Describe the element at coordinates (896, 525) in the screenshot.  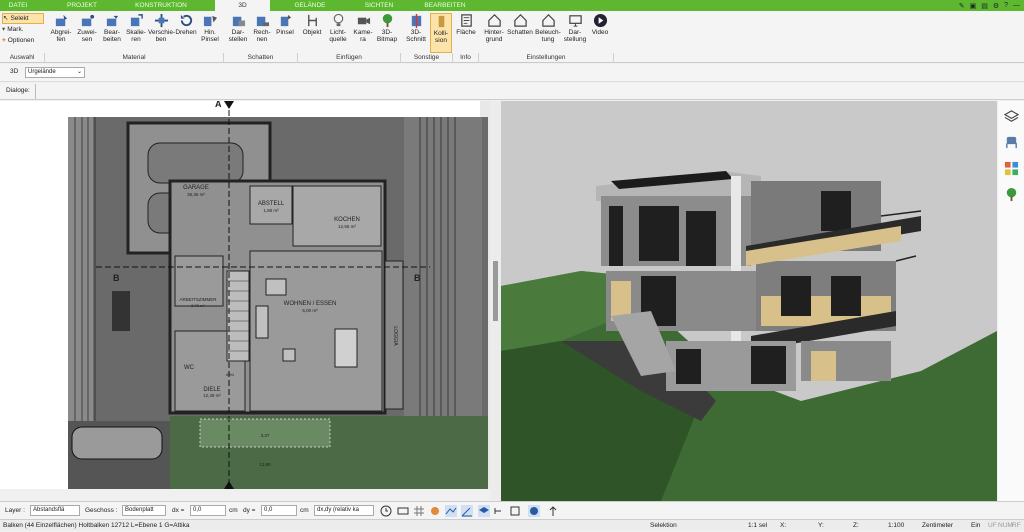
I see `status-zoom: 1:100` at that location.